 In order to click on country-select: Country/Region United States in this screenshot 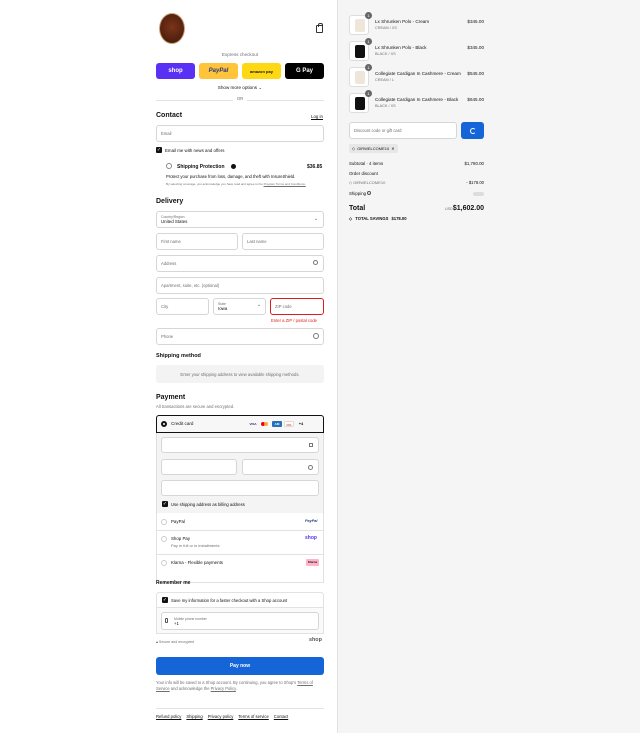, I will do `click(240, 219)`.